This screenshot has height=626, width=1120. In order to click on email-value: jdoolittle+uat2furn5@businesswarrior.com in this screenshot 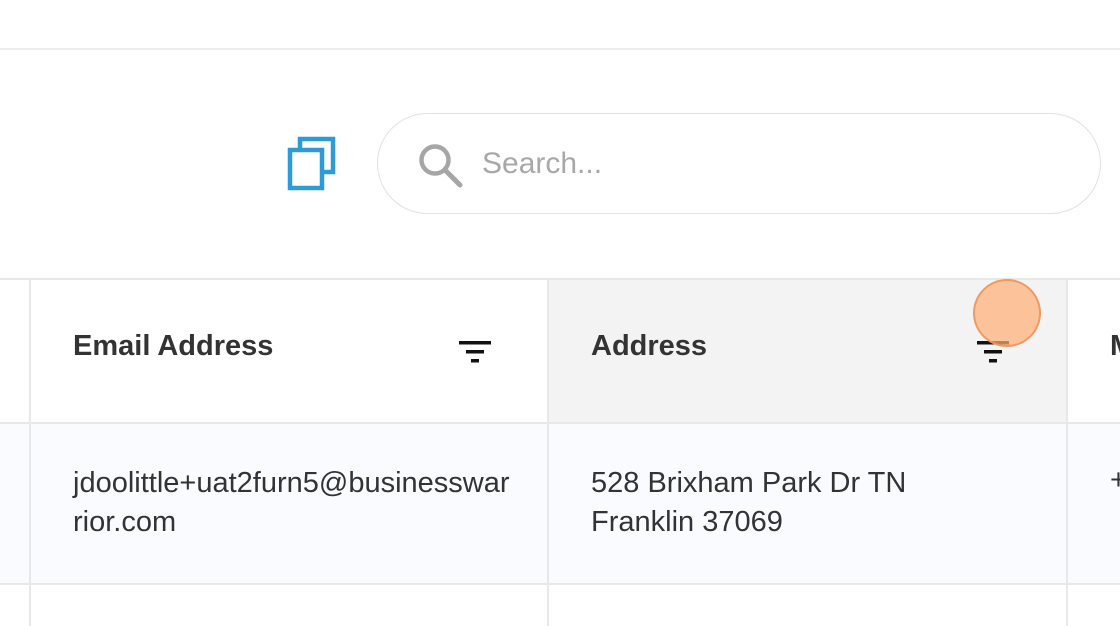, I will do `click(291, 502)`.